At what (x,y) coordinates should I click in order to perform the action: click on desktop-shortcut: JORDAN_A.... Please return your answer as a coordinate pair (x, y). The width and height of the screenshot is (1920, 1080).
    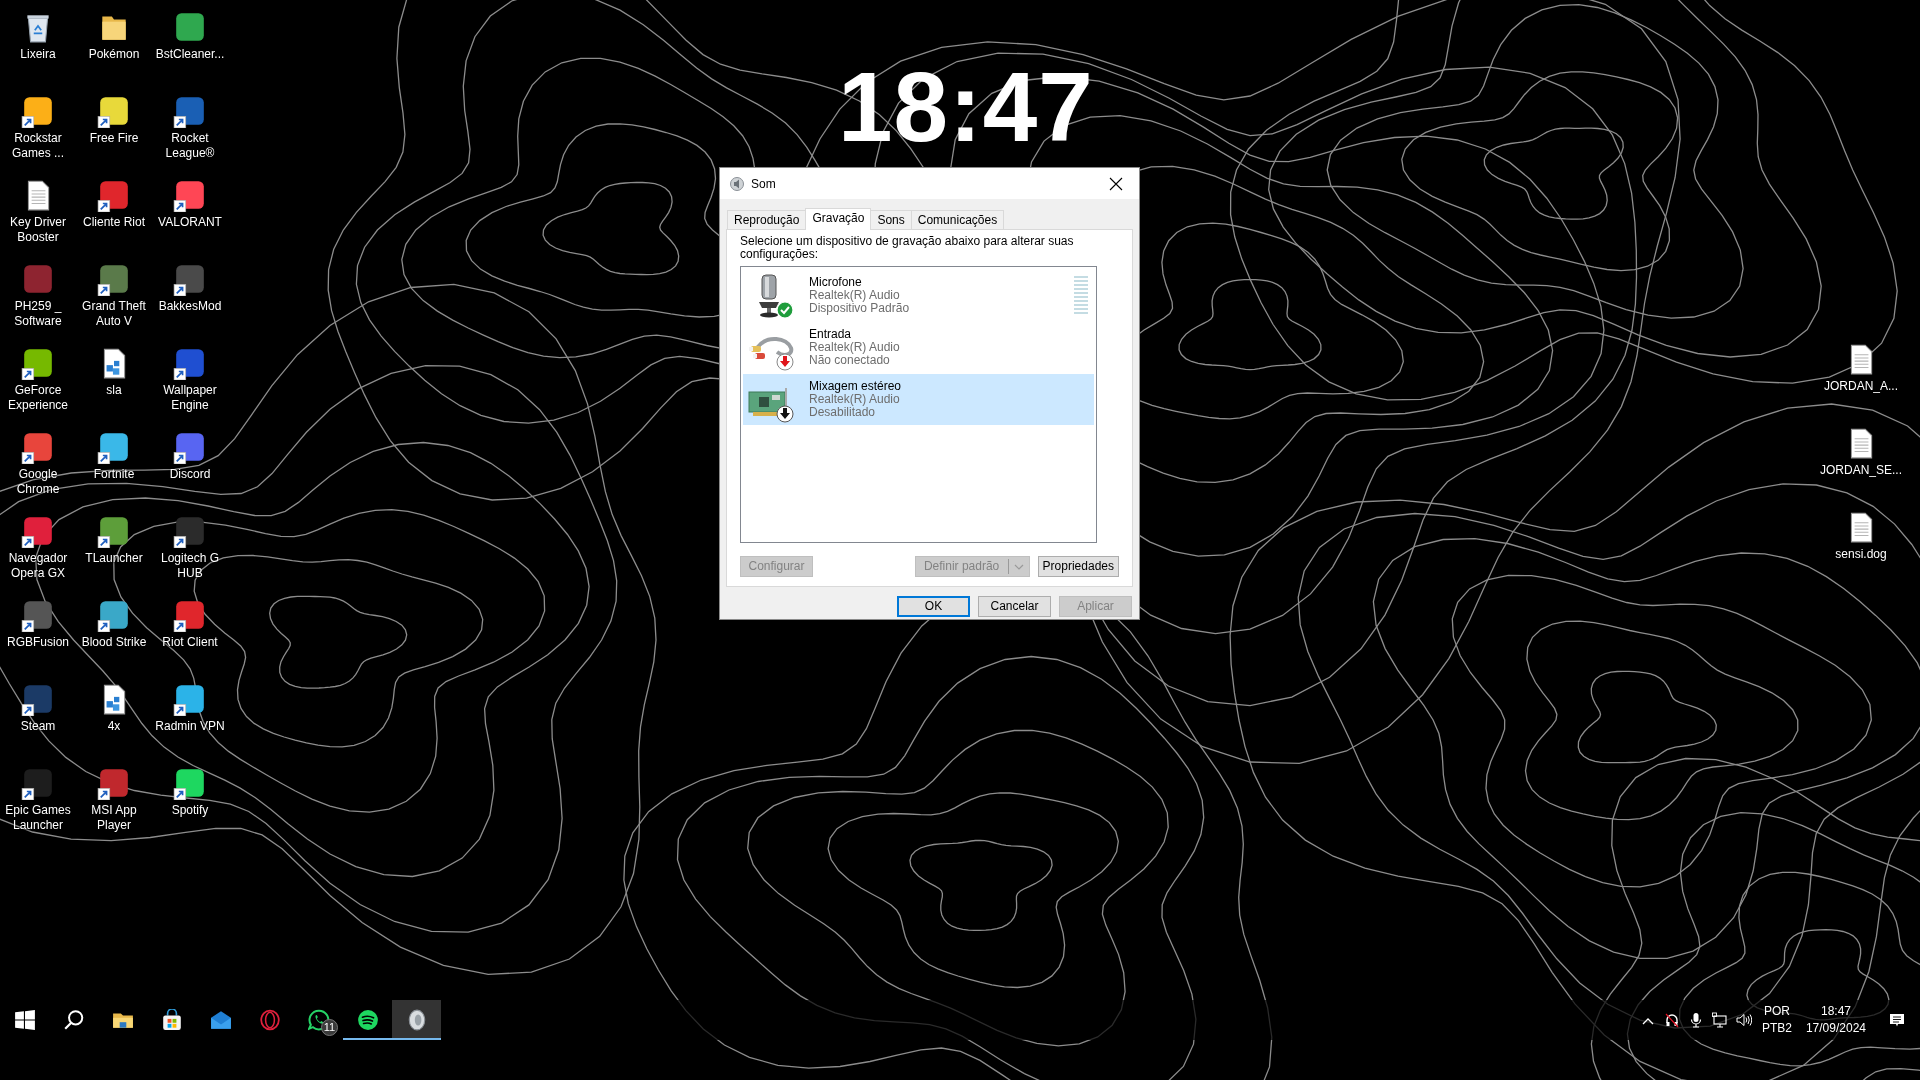
    Looking at the image, I should click on (1861, 378).